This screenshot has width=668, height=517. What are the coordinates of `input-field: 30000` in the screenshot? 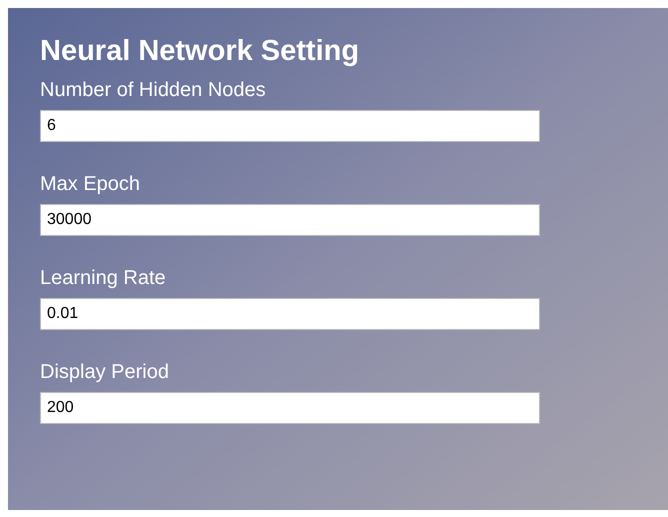 It's located at (290, 220).